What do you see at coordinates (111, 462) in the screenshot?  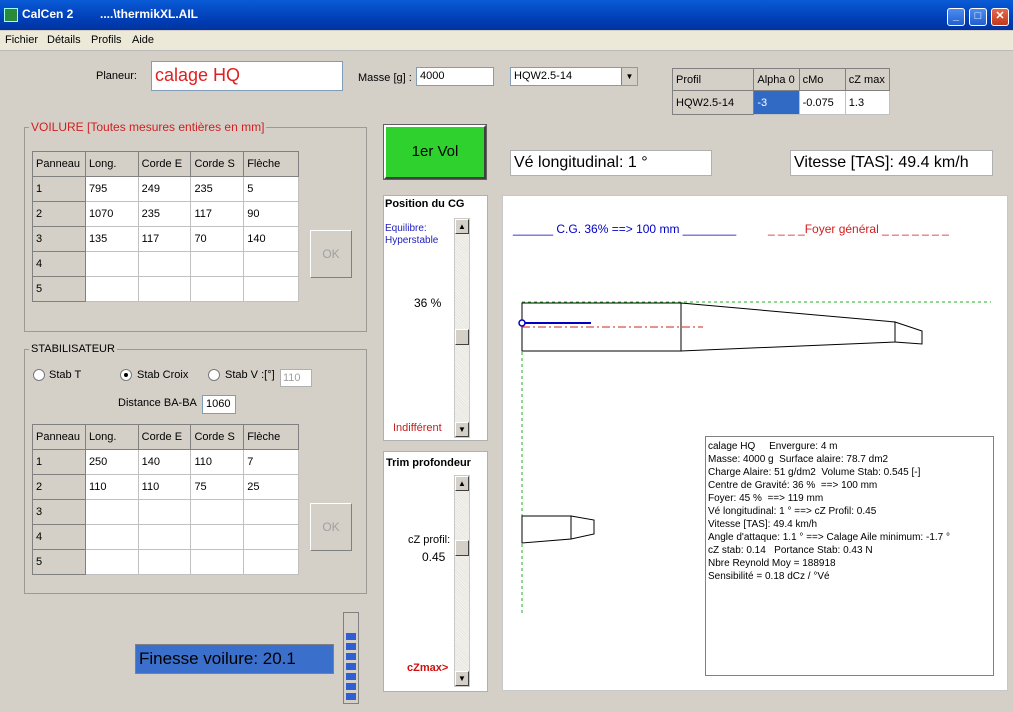 I see `stab-r1-long: 250` at bounding box center [111, 462].